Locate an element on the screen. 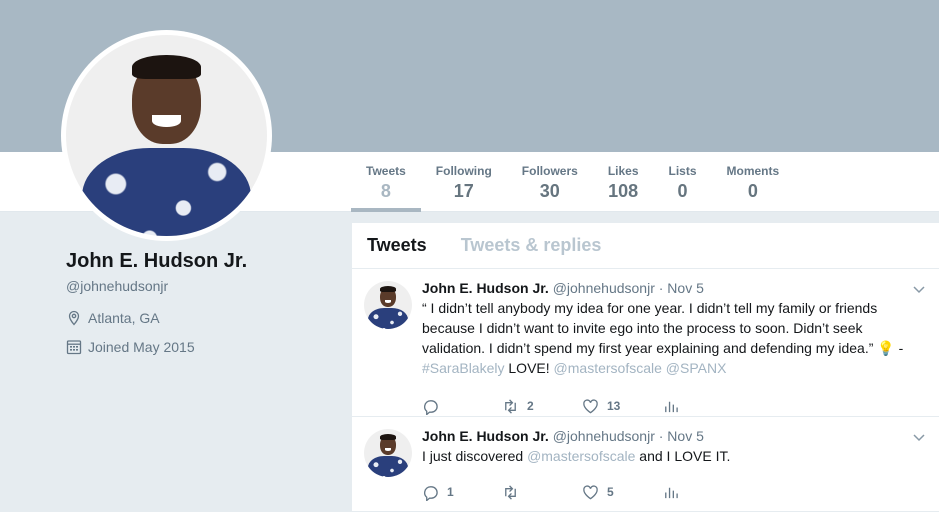  stat-lists: Lists 0 is located at coordinates (683, 182).